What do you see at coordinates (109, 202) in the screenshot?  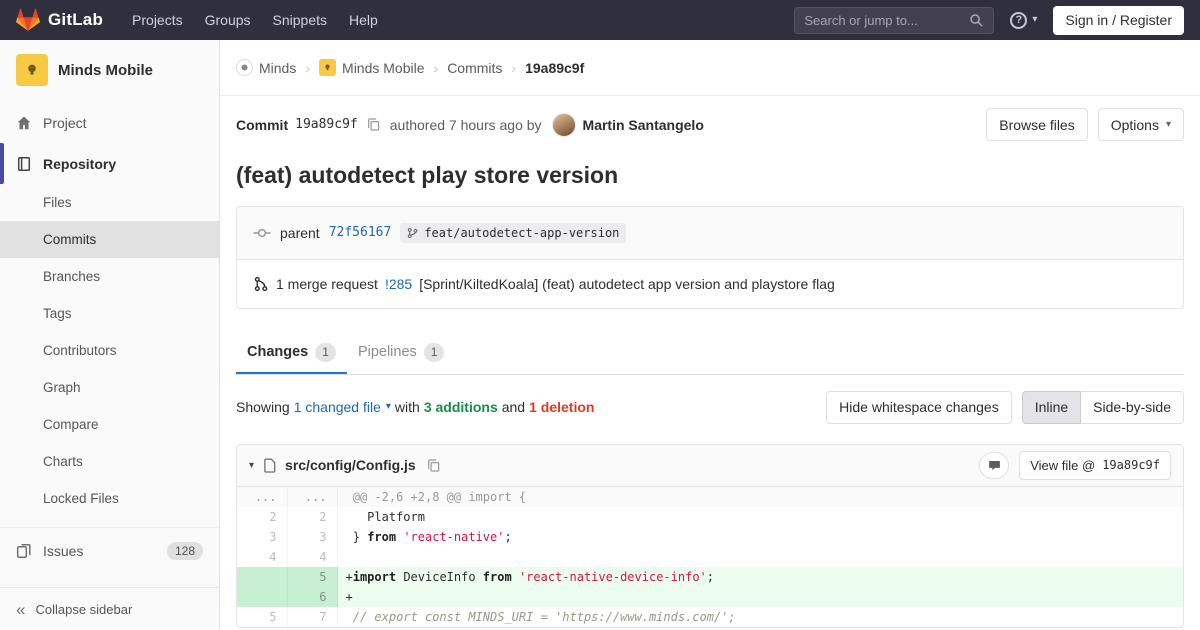 I see `sidebar-item-files: Files` at bounding box center [109, 202].